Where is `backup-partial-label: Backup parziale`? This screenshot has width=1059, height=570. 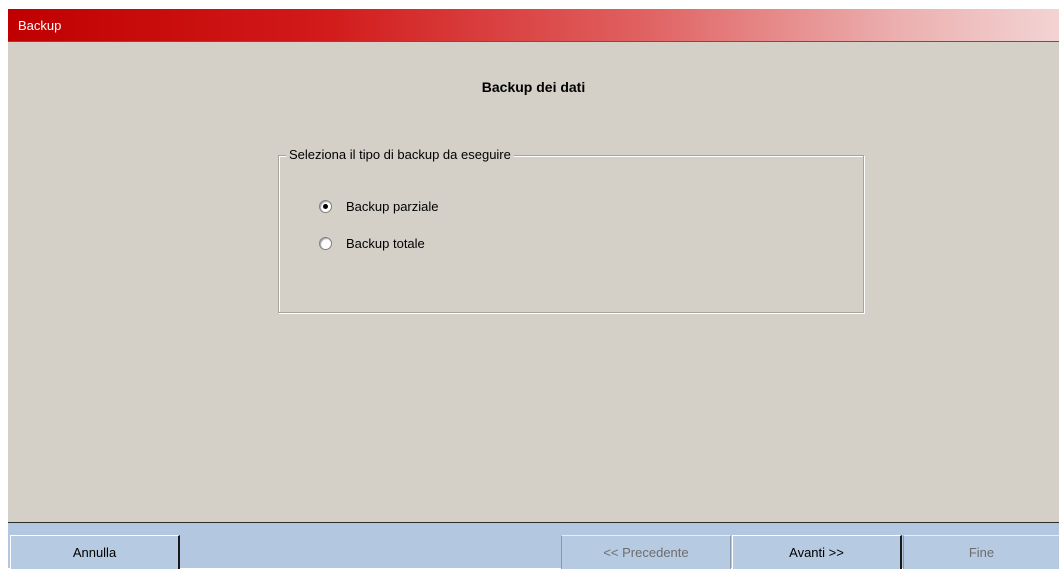
backup-partial-label: Backup parziale is located at coordinates (392, 207).